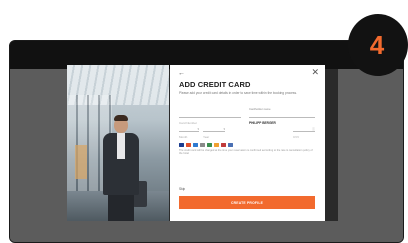  What do you see at coordinates (181, 145) in the screenshot?
I see `visa-icon` at bounding box center [181, 145].